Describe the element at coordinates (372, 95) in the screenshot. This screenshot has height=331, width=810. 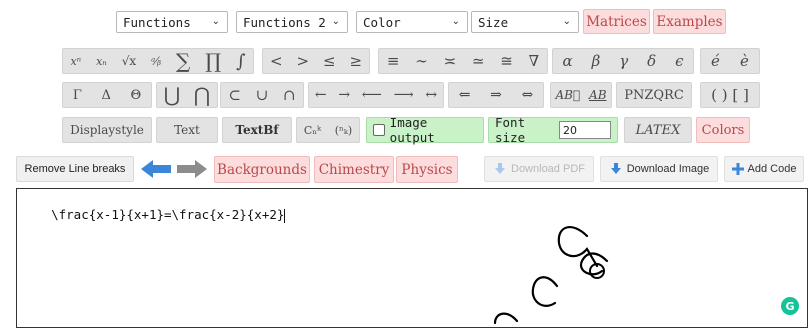
I see `longleftarrow-button: ⟵` at that location.